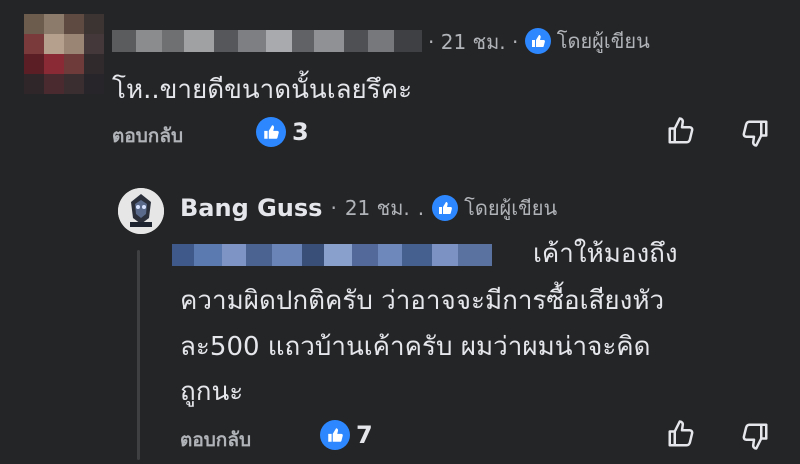  I want to click on reaction-count: 3, so click(282, 132).